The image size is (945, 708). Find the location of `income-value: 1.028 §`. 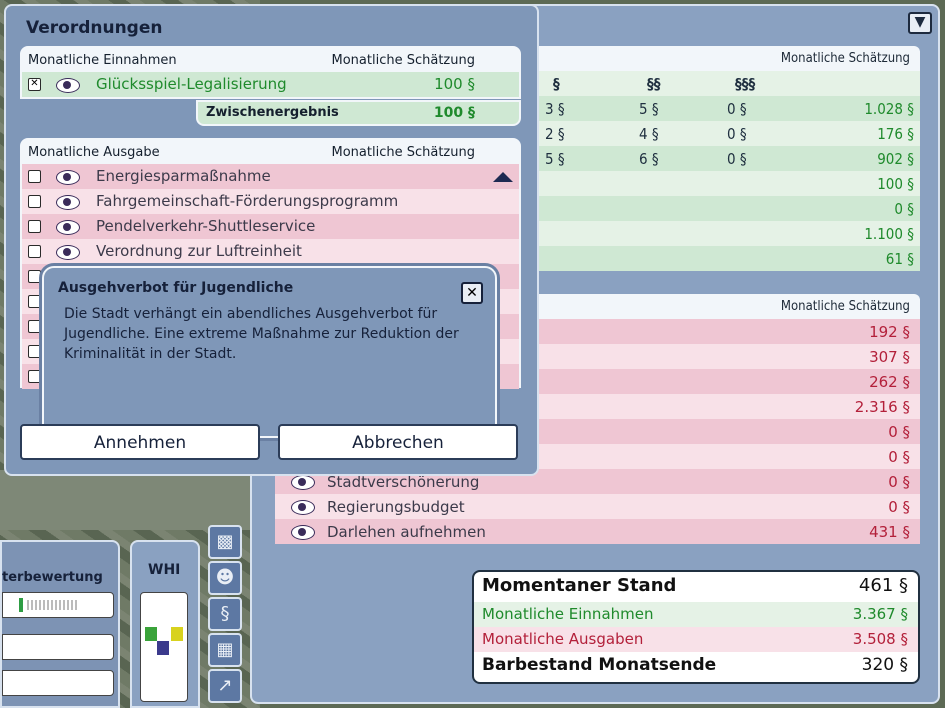

income-value: 1.028 § is located at coordinates (889, 108).